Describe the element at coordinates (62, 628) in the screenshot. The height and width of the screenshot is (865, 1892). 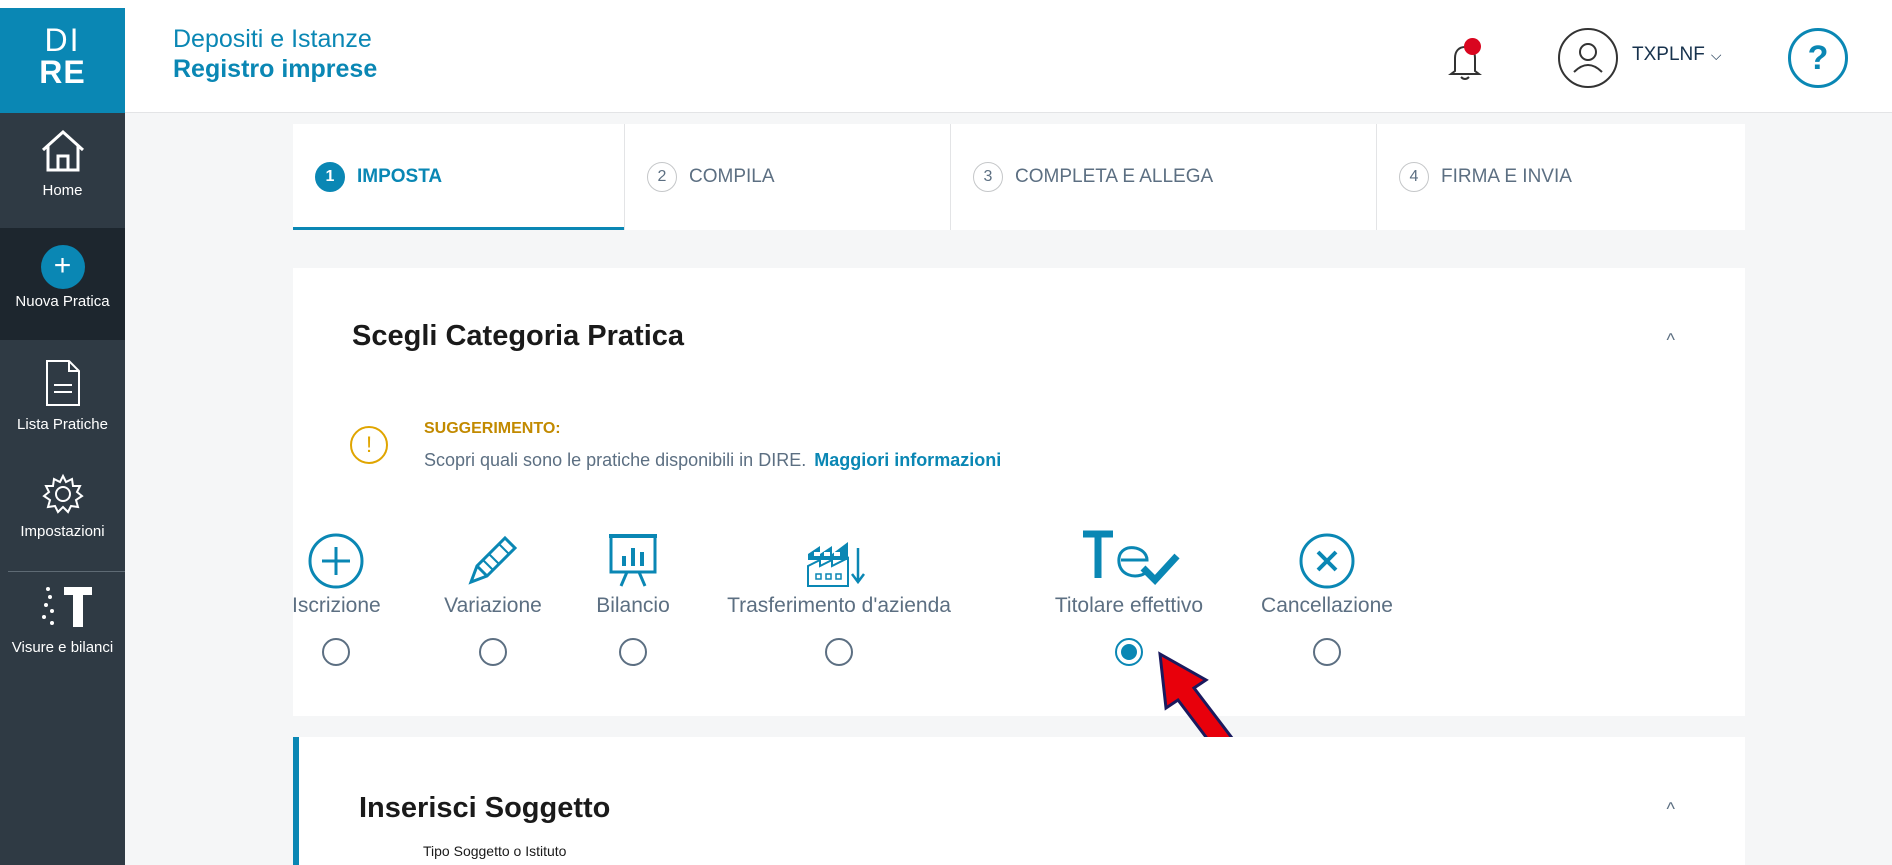
I see `sidebar-item-visure-bilanci: Visure e bilanci` at that location.